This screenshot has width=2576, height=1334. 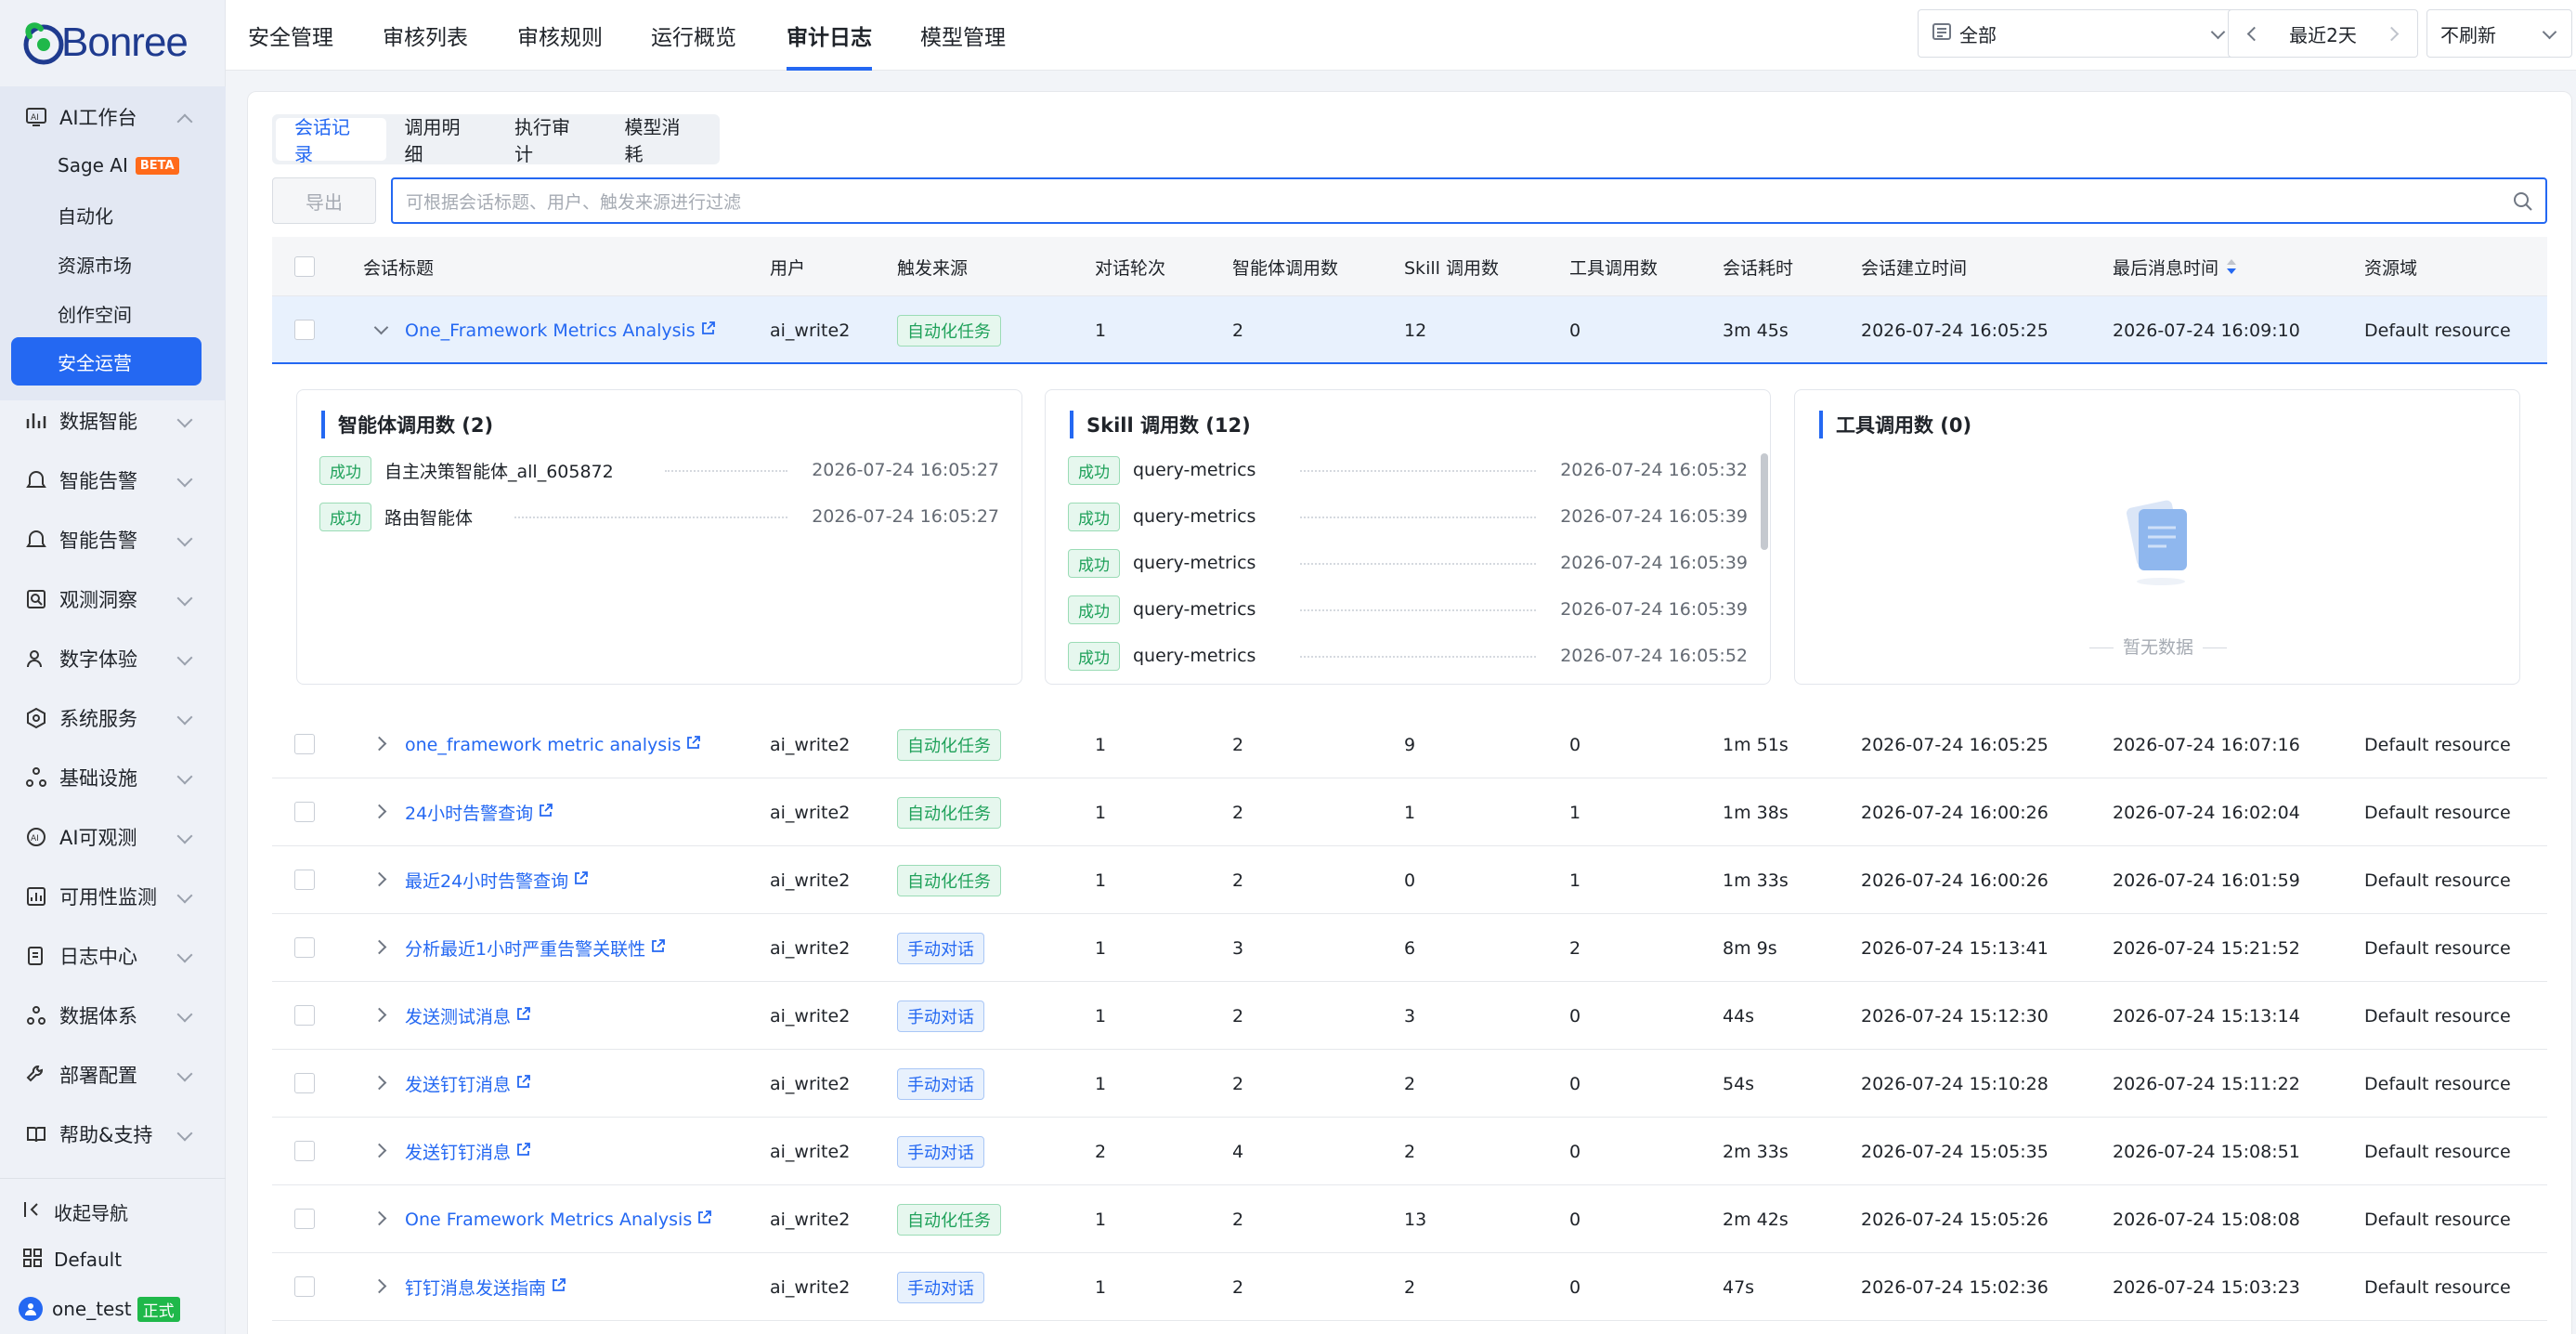 I want to click on nav-help: 帮助&支持, so click(x=113, y=1134).